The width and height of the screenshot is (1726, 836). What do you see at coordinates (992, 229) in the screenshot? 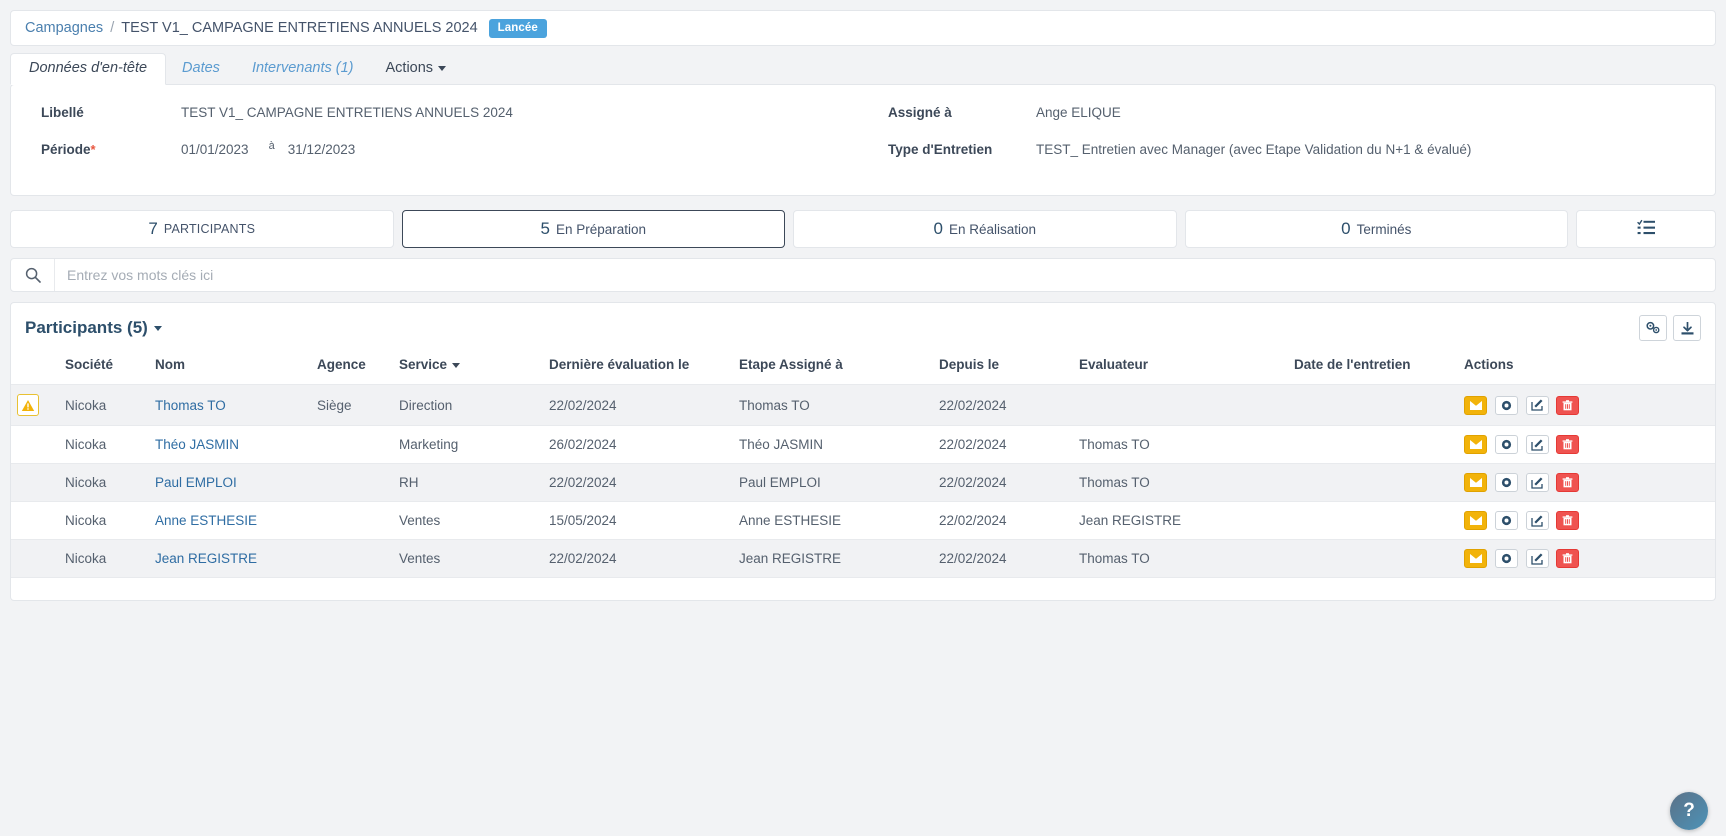
I see `stat-en-realisation-label: En Réalisation` at bounding box center [992, 229].